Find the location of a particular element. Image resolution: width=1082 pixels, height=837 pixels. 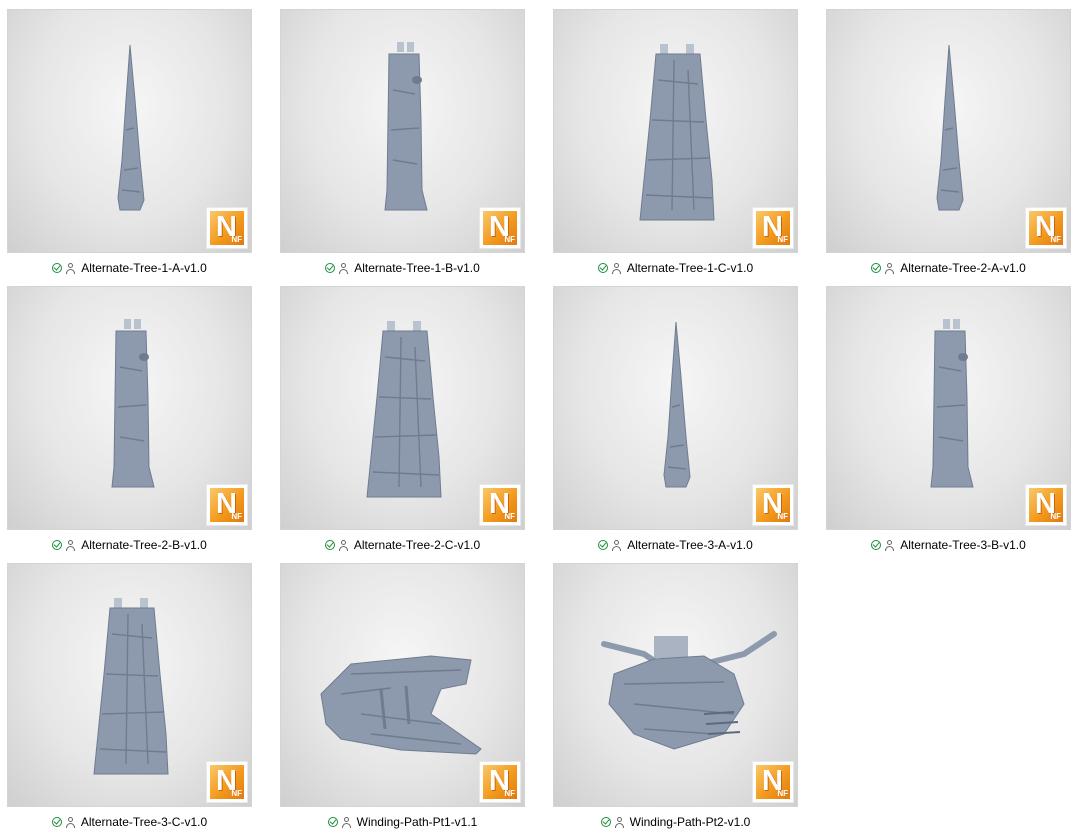

file-name-label: Alternate-Tree-3-A-v1.0 is located at coordinates (690, 545).